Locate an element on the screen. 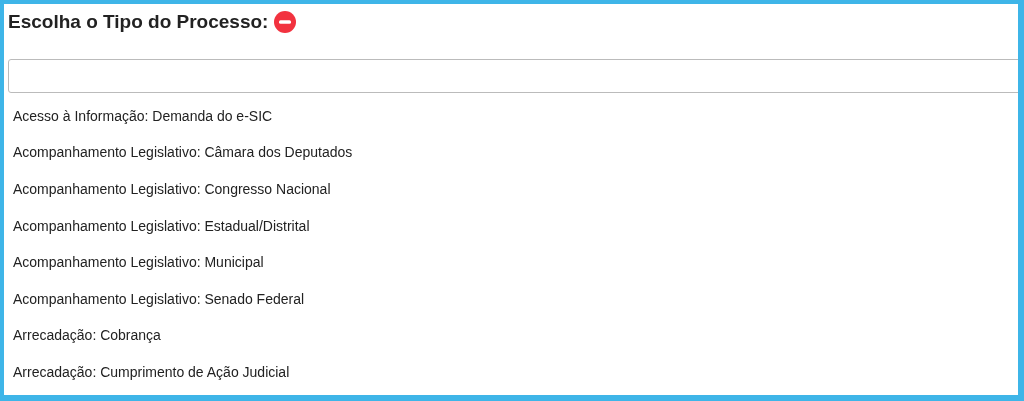  process-type-option: Acompanhamento Legislativo: Congresso Nacional is located at coordinates (511, 189).